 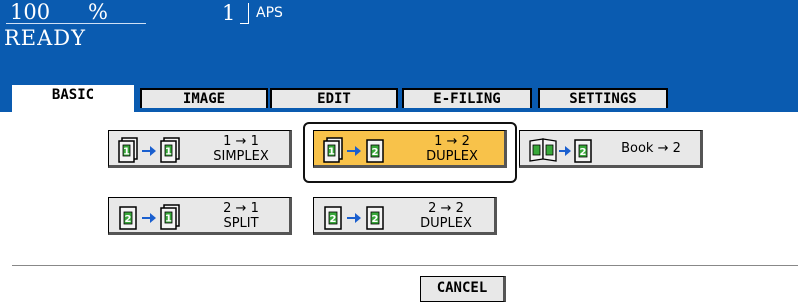 What do you see at coordinates (354, 218) in the screenshot?
I see `duplex-2-to-2-icon: 2 2` at bounding box center [354, 218].